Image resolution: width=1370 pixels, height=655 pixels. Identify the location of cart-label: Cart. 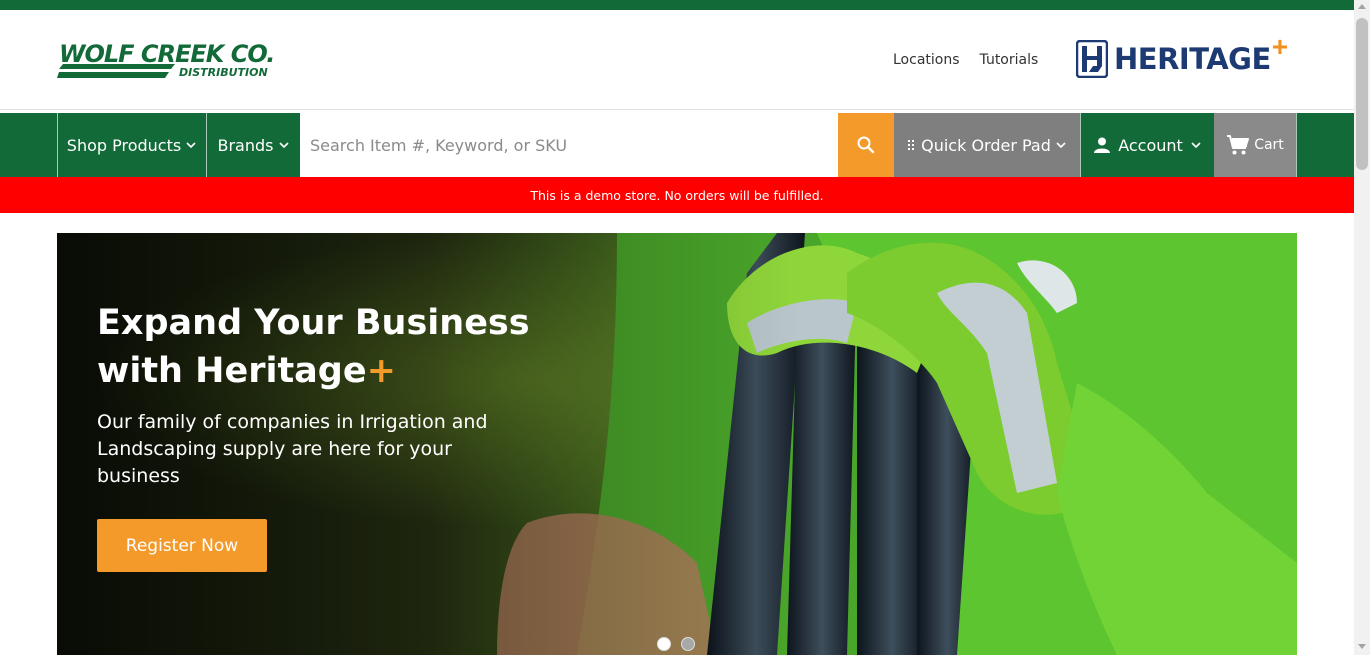
(1269, 145).